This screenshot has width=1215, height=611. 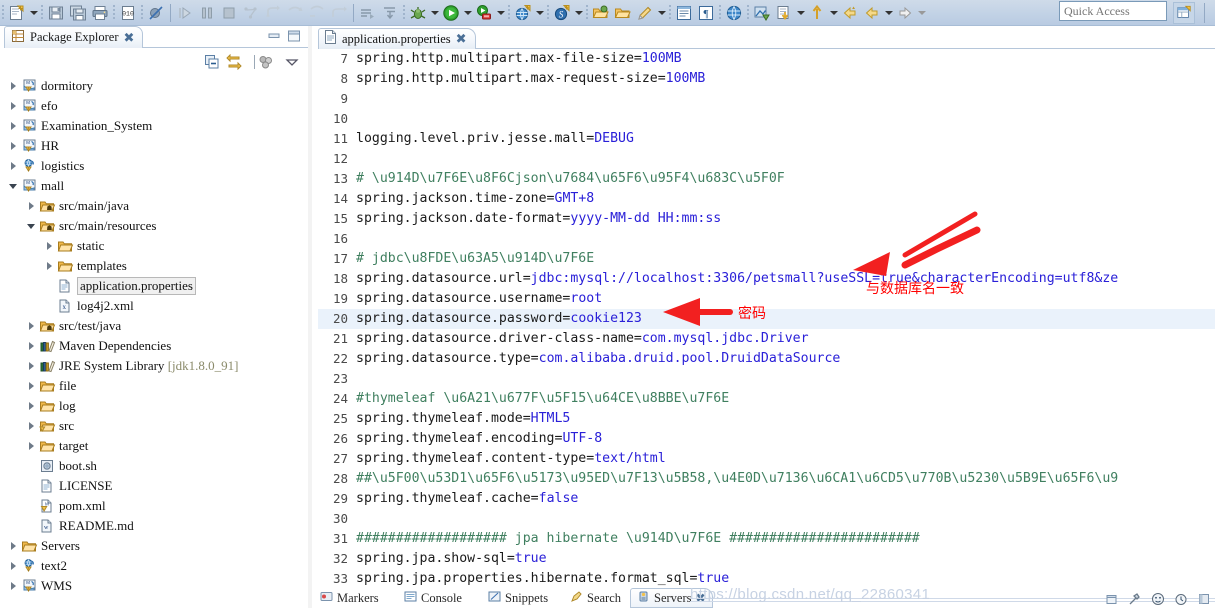 What do you see at coordinates (212, 62) in the screenshot?
I see `collapse-all-icon` at bounding box center [212, 62].